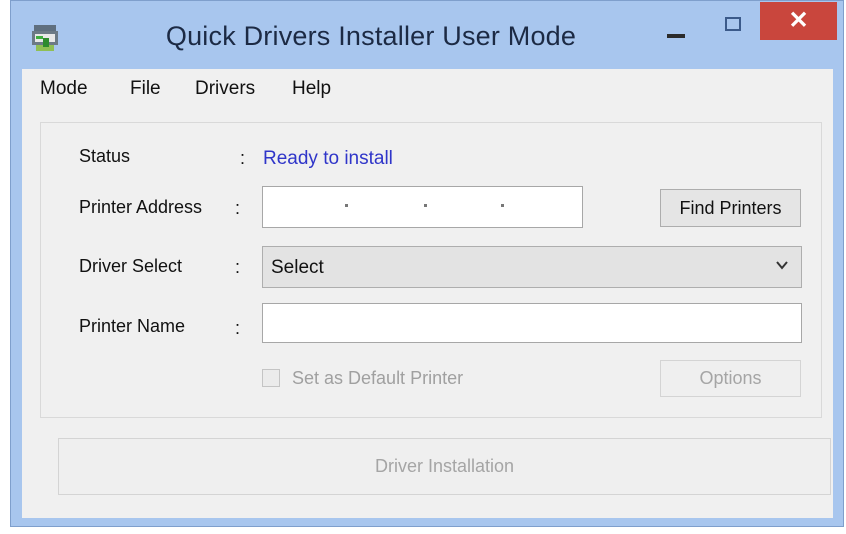 This screenshot has height=534, width=846. What do you see at coordinates (271, 378) in the screenshot?
I see `default-printer-checkbox` at bounding box center [271, 378].